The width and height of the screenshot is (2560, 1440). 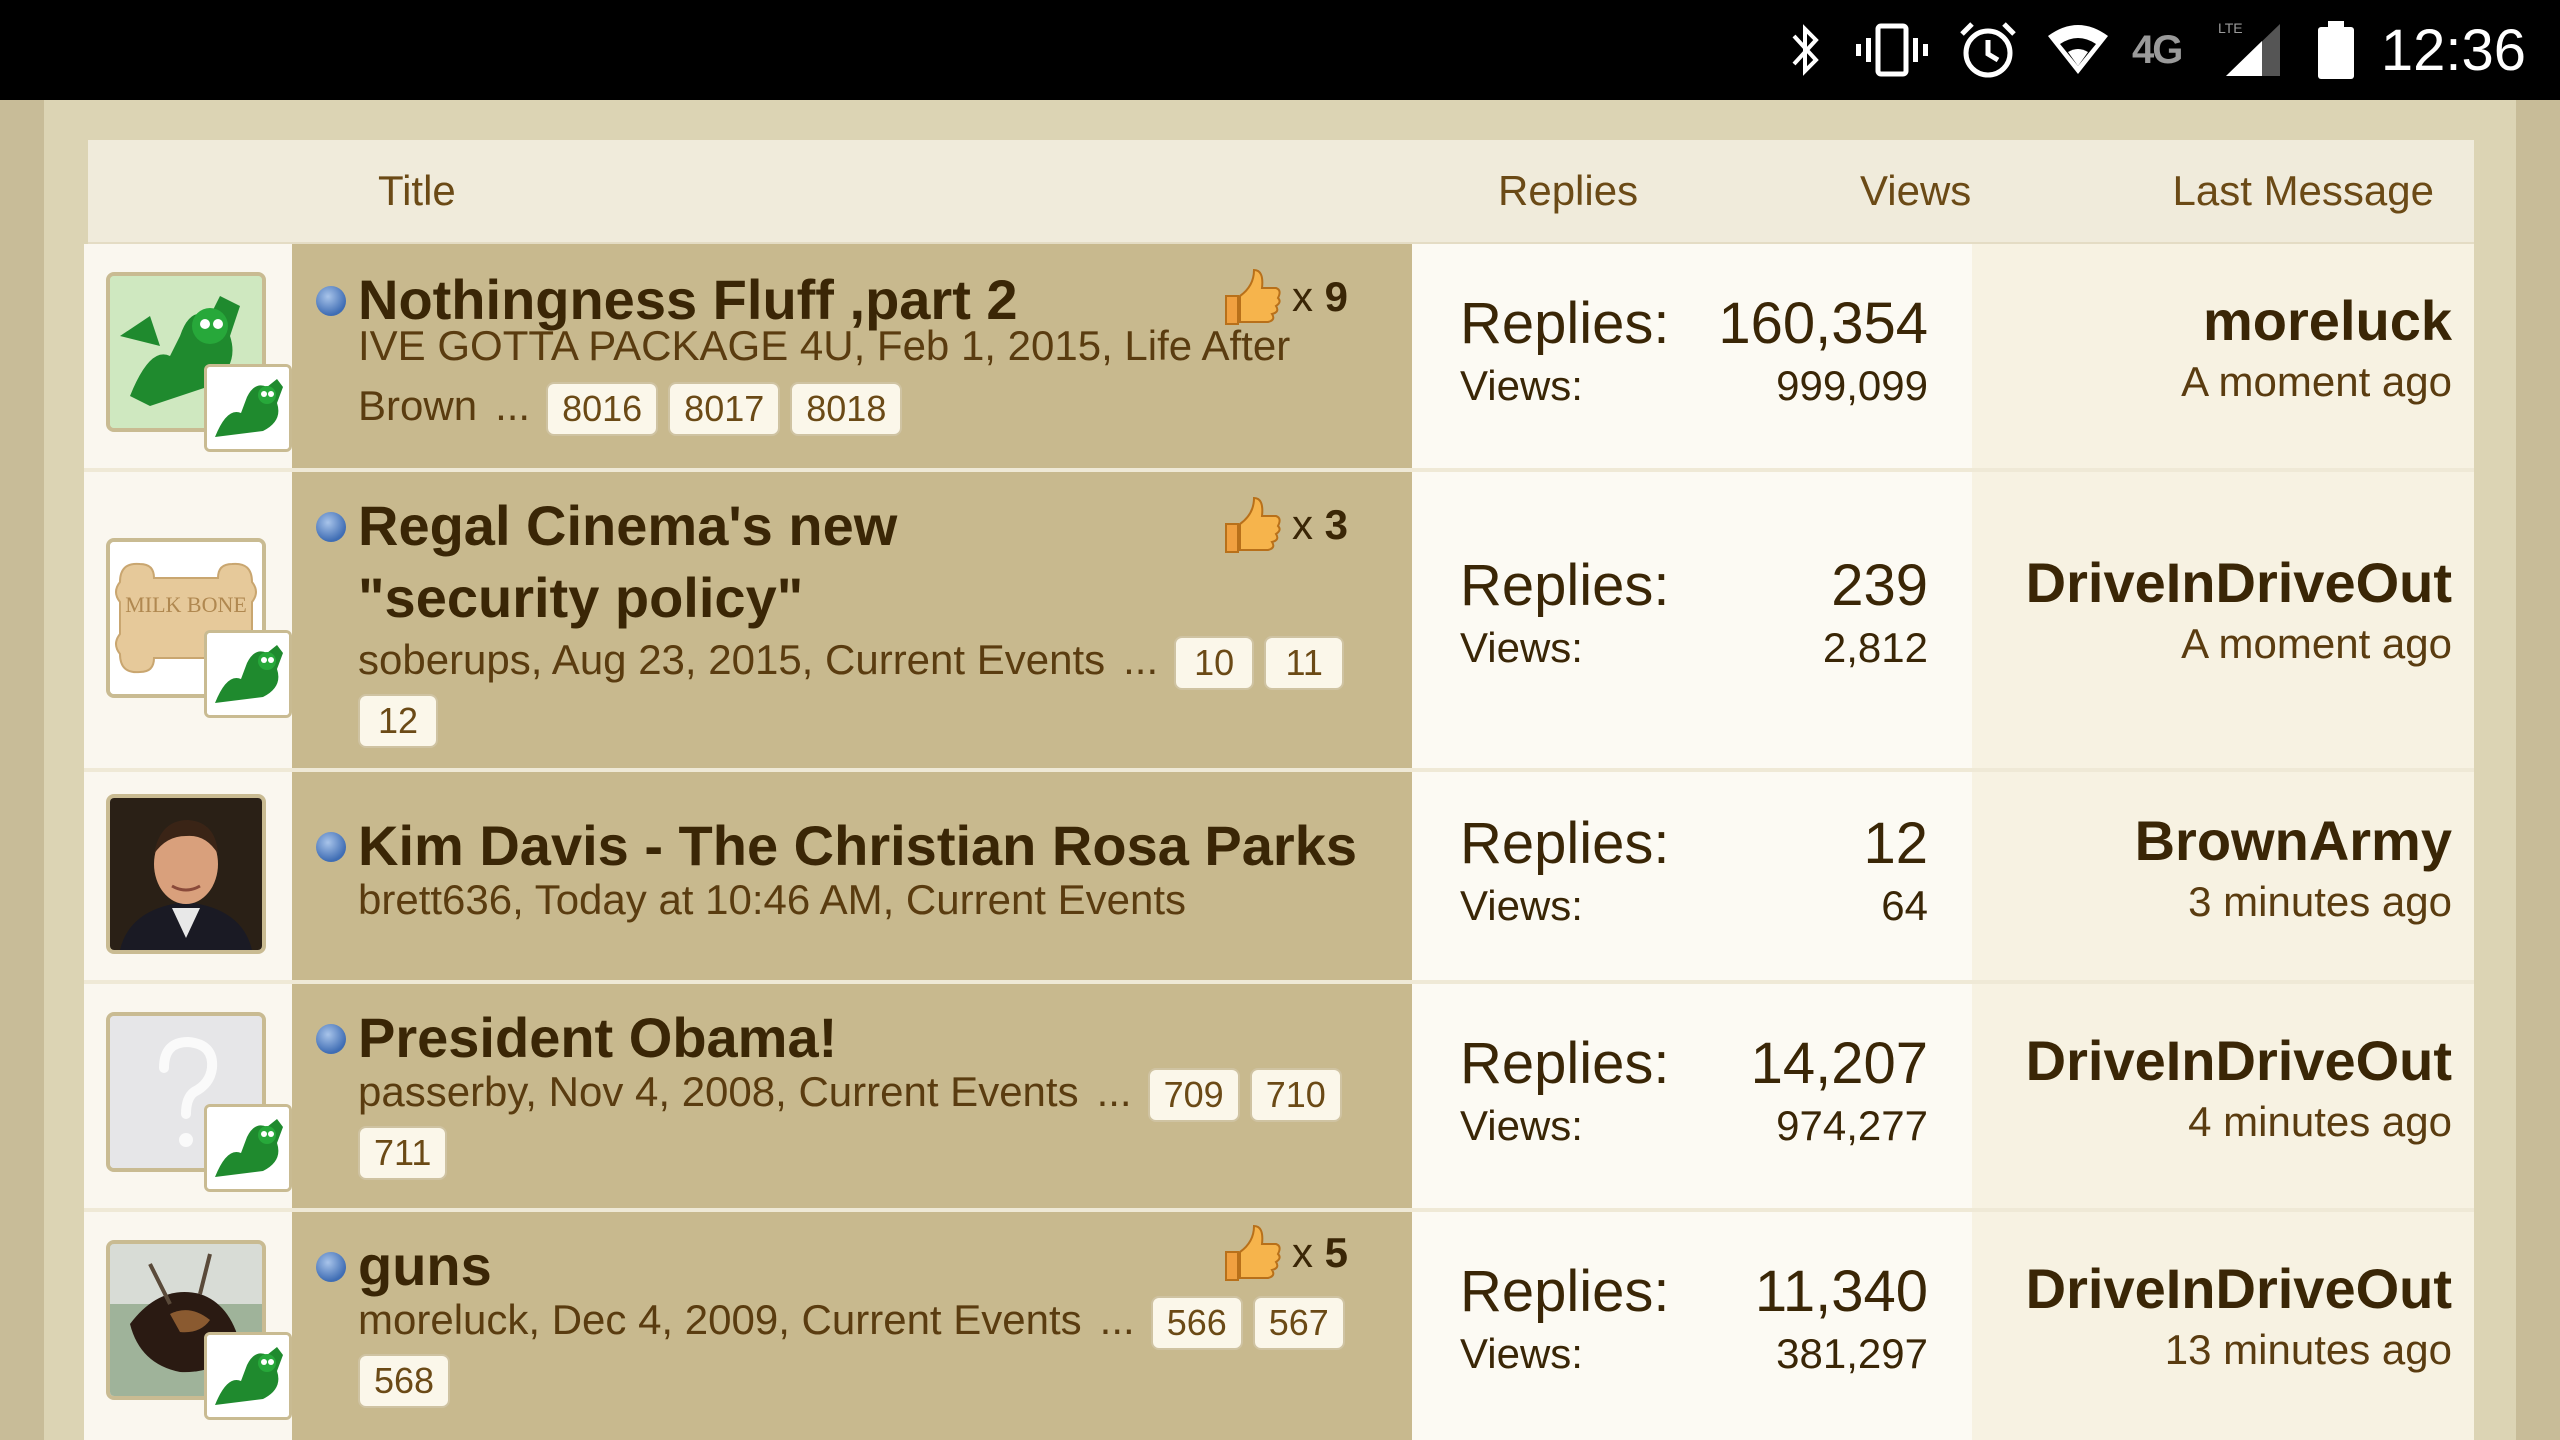 What do you see at coordinates (738, 526) in the screenshot?
I see `thread-title-line: Regal Cinema's new` at bounding box center [738, 526].